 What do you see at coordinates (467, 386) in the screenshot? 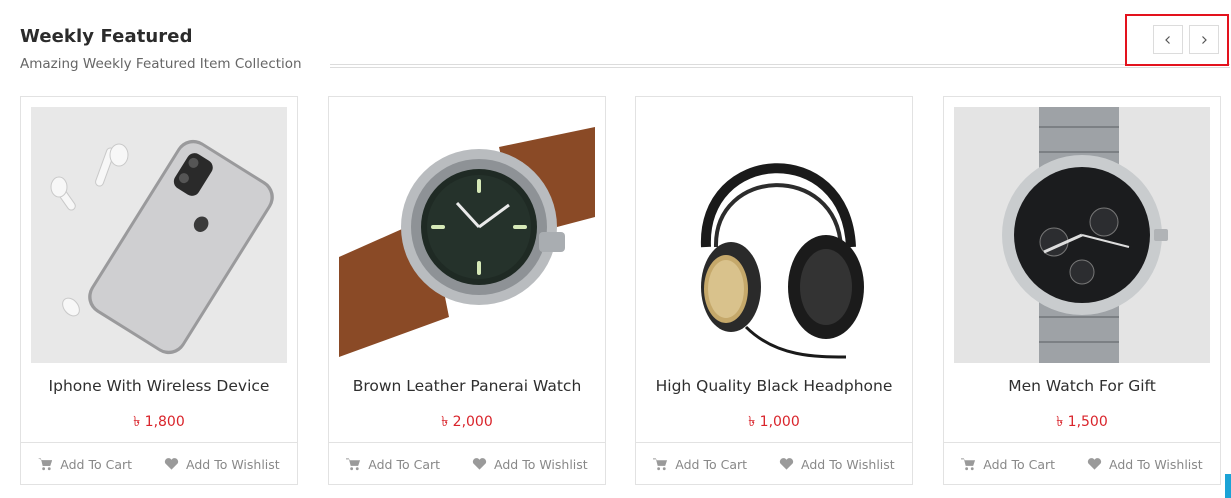
I see `product-name: Brown Leather Panerai Watch` at bounding box center [467, 386].